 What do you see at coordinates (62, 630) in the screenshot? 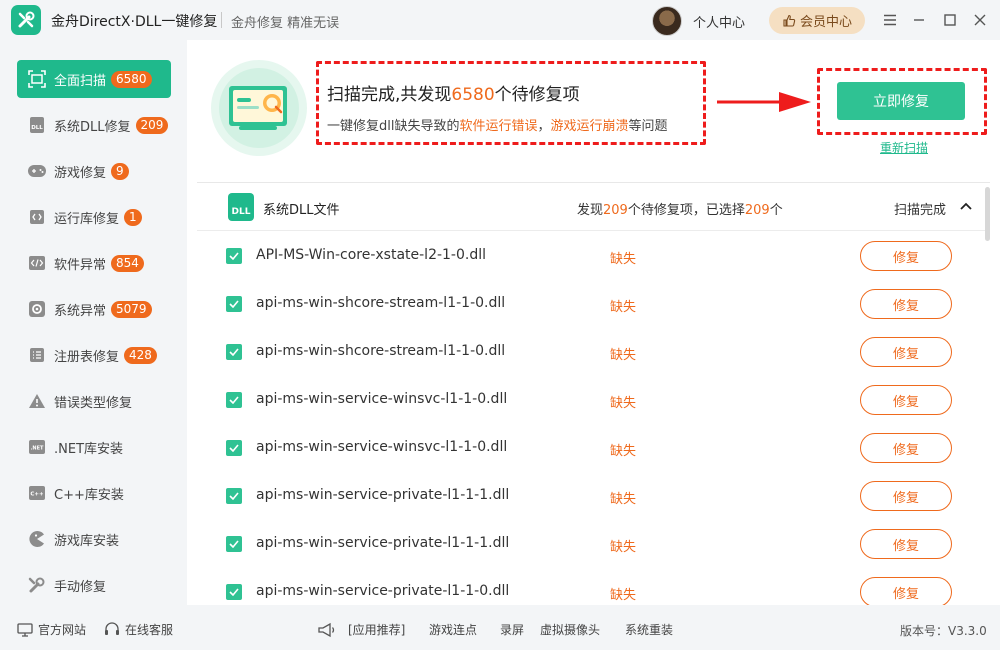
I see `official-website-label: 官方网站` at bounding box center [62, 630].